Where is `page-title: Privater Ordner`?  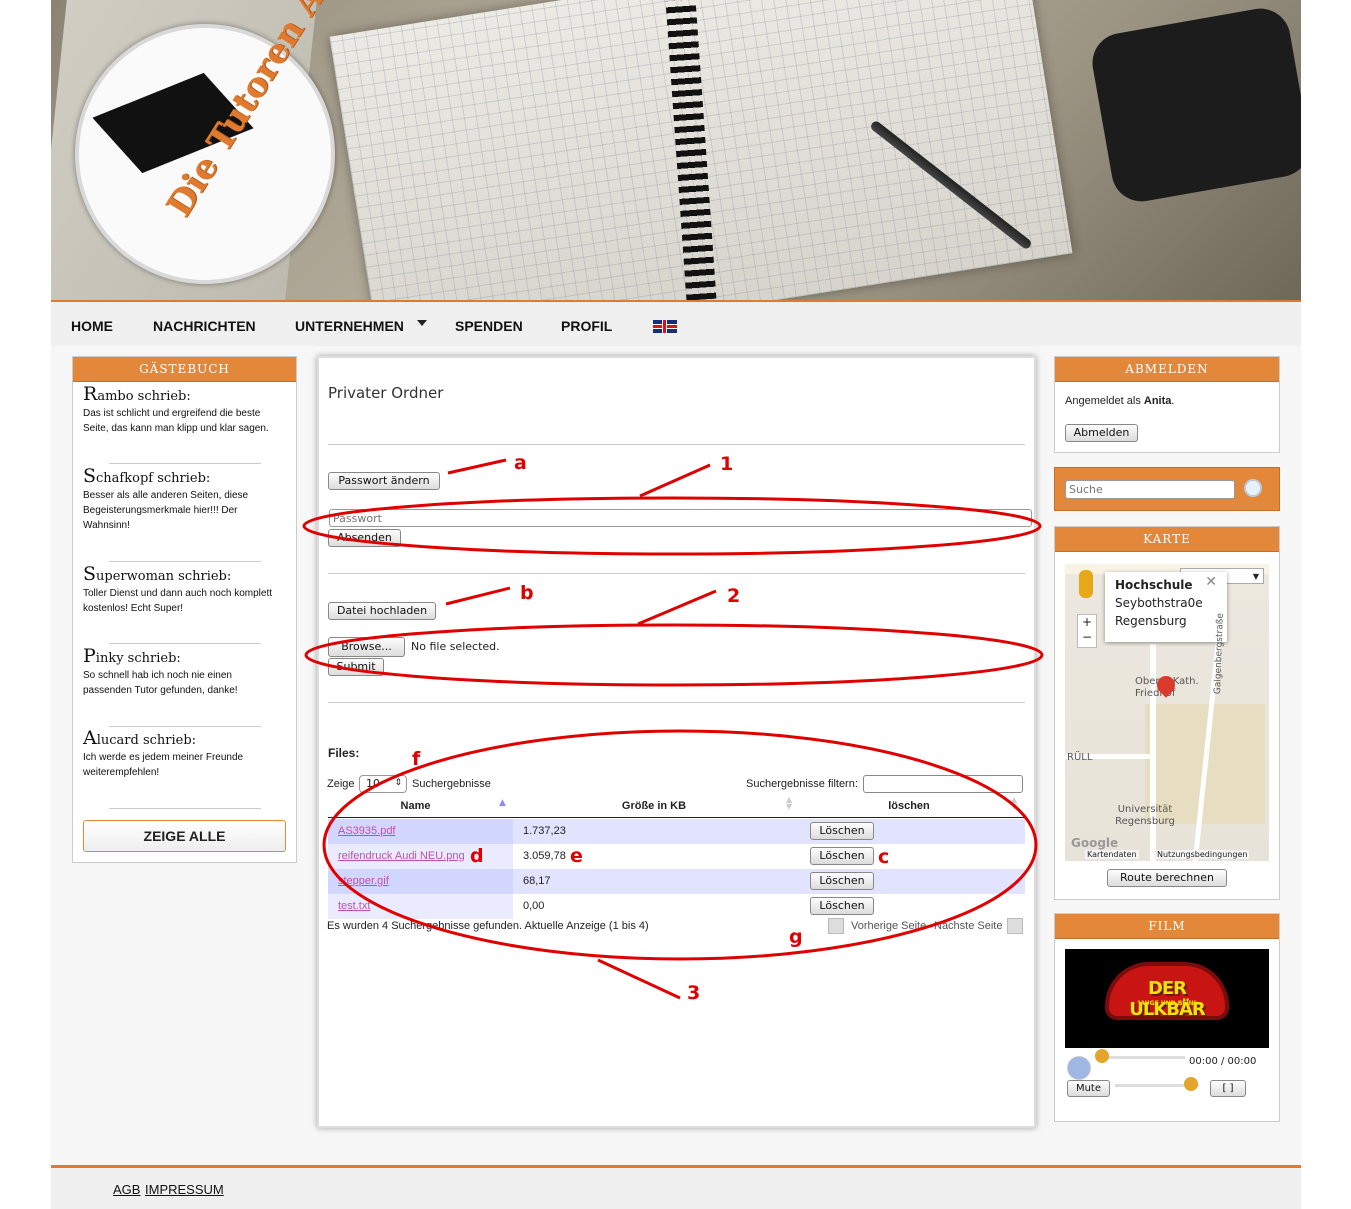 page-title: Privater Ordner is located at coordinates (386, 393).